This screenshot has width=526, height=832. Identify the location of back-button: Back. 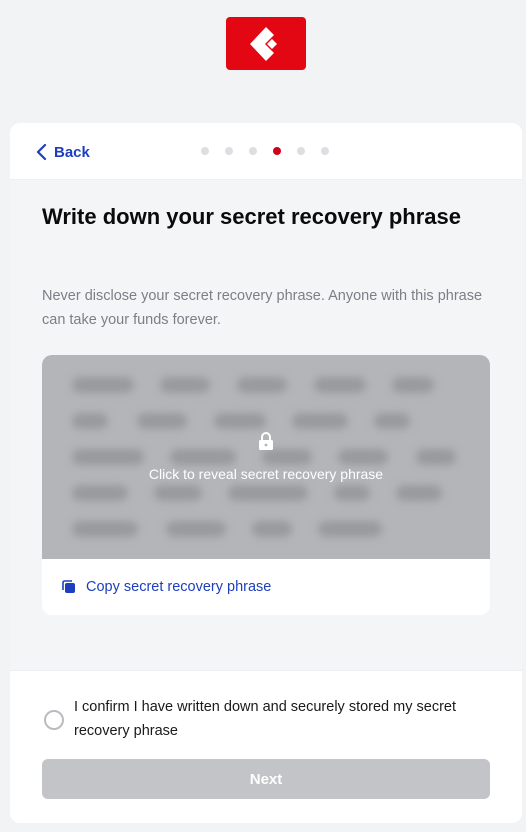
(63, 152).